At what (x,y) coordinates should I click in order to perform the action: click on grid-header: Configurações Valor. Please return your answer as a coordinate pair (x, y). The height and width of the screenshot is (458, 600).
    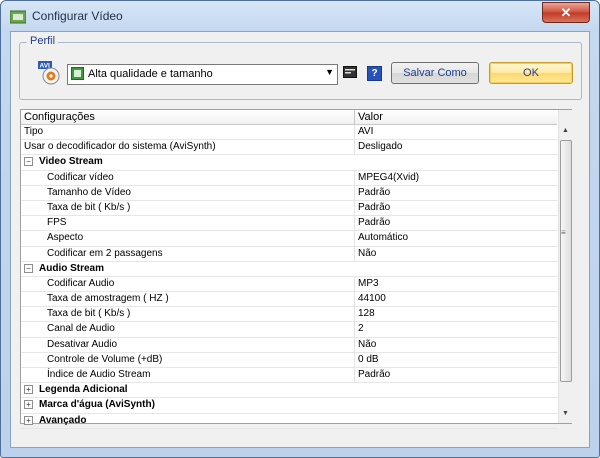
    Looking at the image, I should click on (289, 117).